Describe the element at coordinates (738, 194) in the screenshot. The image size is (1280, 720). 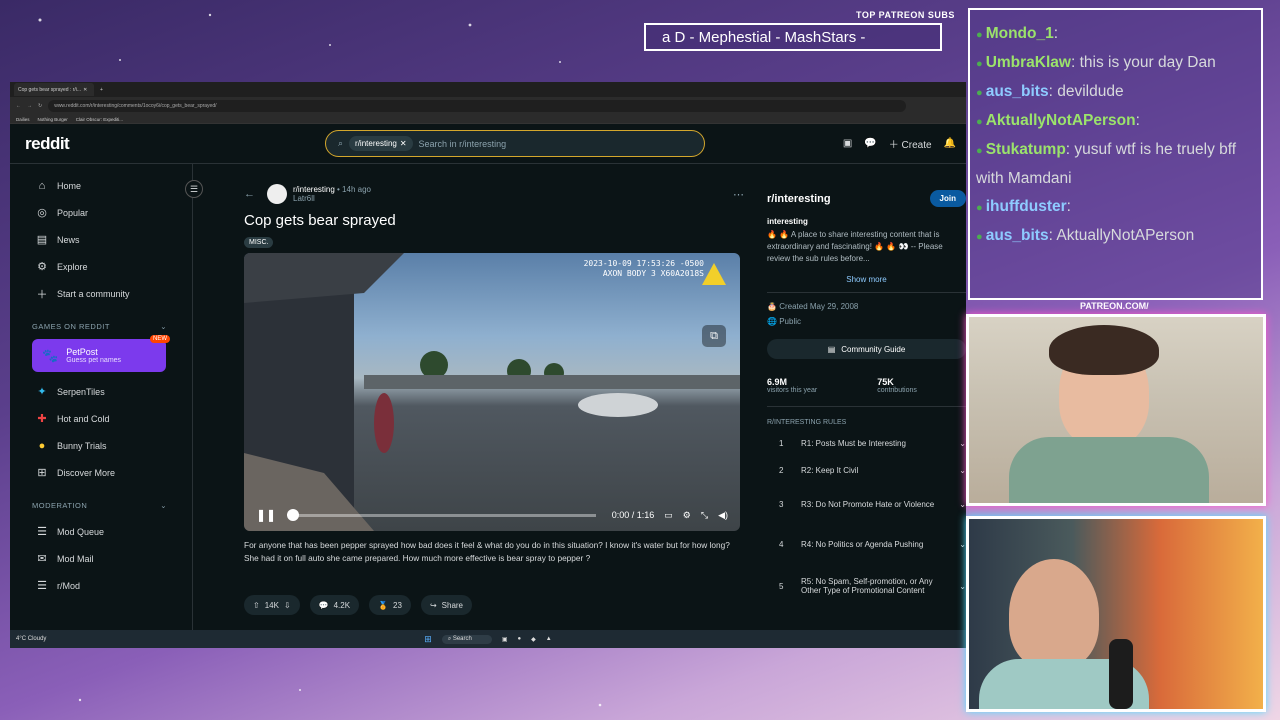
I see `more-options-icon: ⋯` at that location.